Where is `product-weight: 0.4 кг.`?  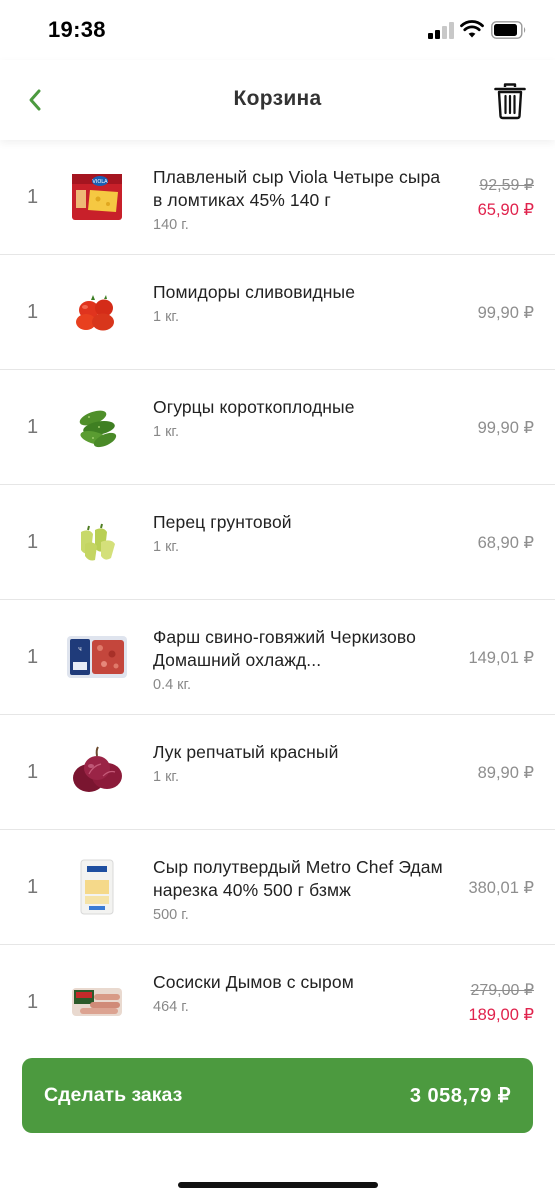
product-weight: 0.4 кг. is located at coordinates (172, 685).